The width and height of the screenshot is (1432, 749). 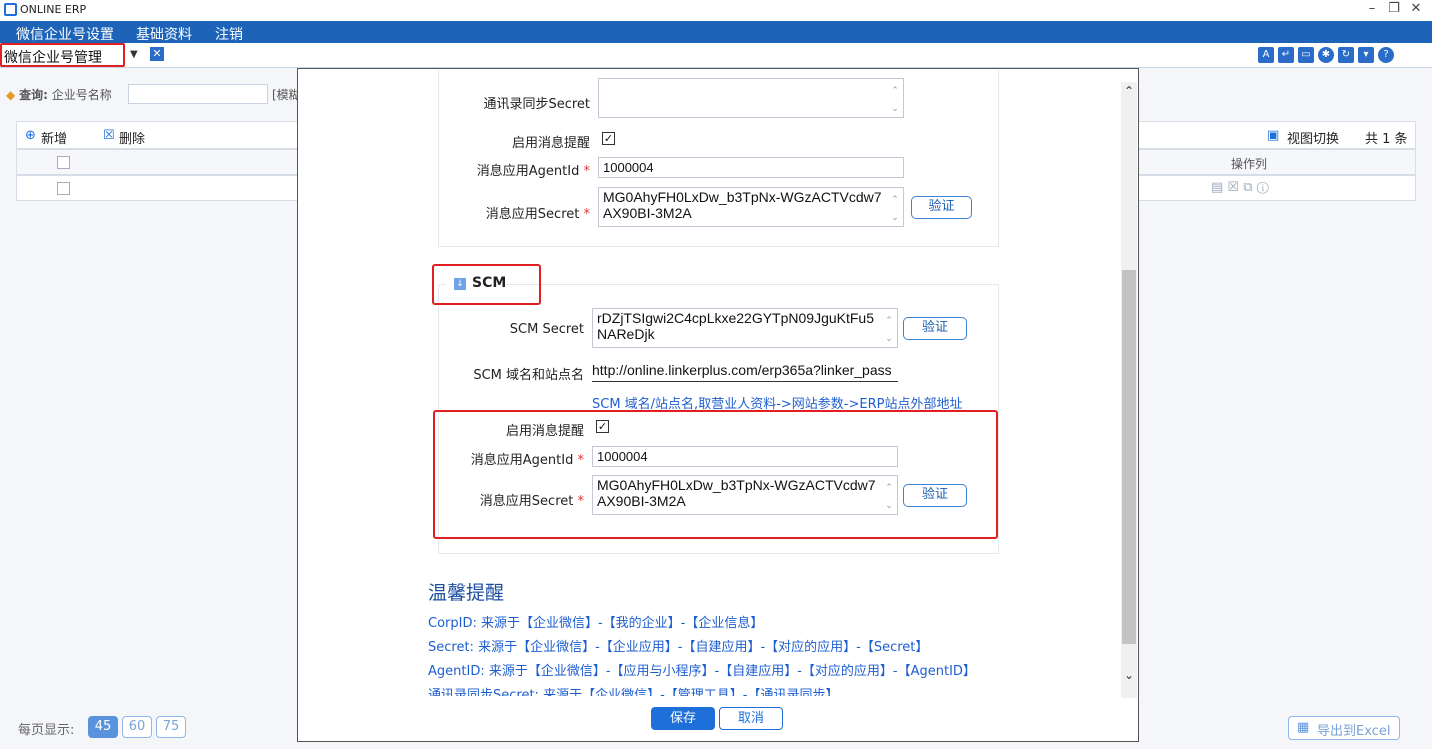 I want to click on window-icon: ▭, so click(x=1306, y=55).